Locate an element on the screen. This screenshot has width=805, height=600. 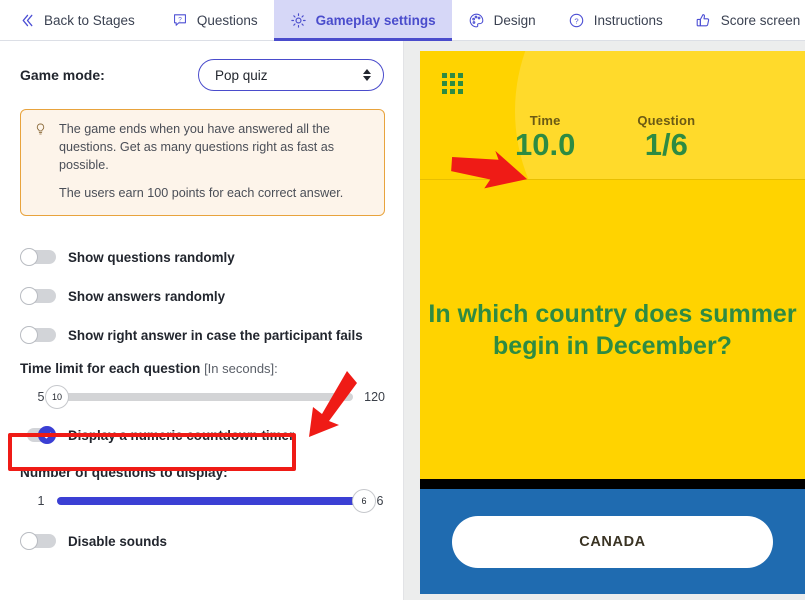
game-mode-select: Pop quiz is located at coordinates (291, 75).